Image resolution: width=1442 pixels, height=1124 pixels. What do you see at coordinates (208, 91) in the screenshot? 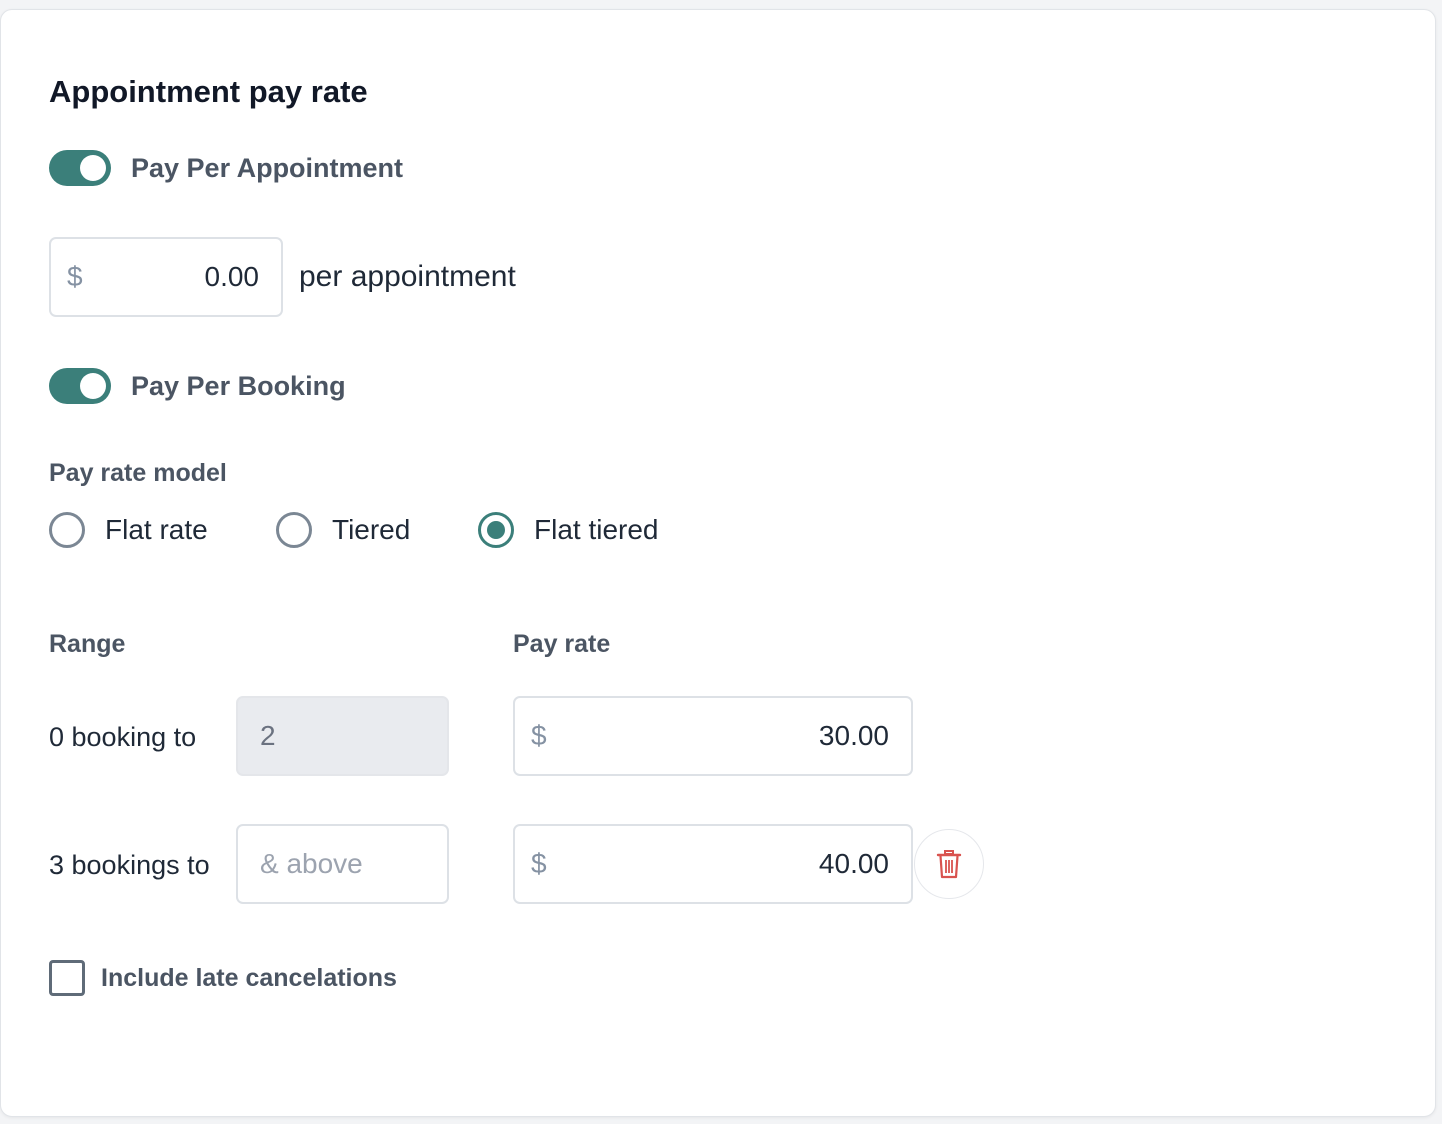
I see `section-title: Appointment pay rate` at bounding box center [208, 91].